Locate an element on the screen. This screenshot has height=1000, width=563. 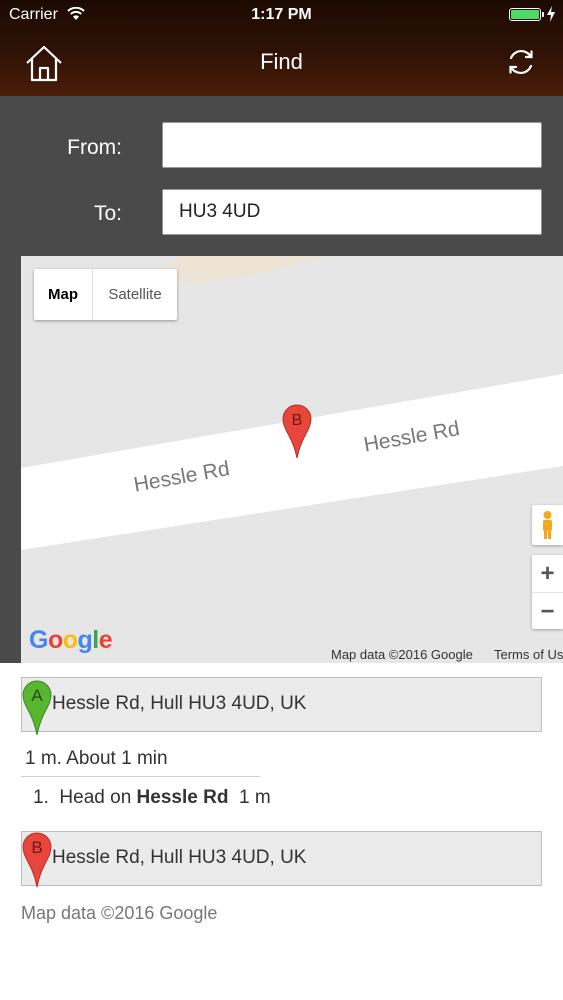
battery-icon is located at coordinates (526, 14).